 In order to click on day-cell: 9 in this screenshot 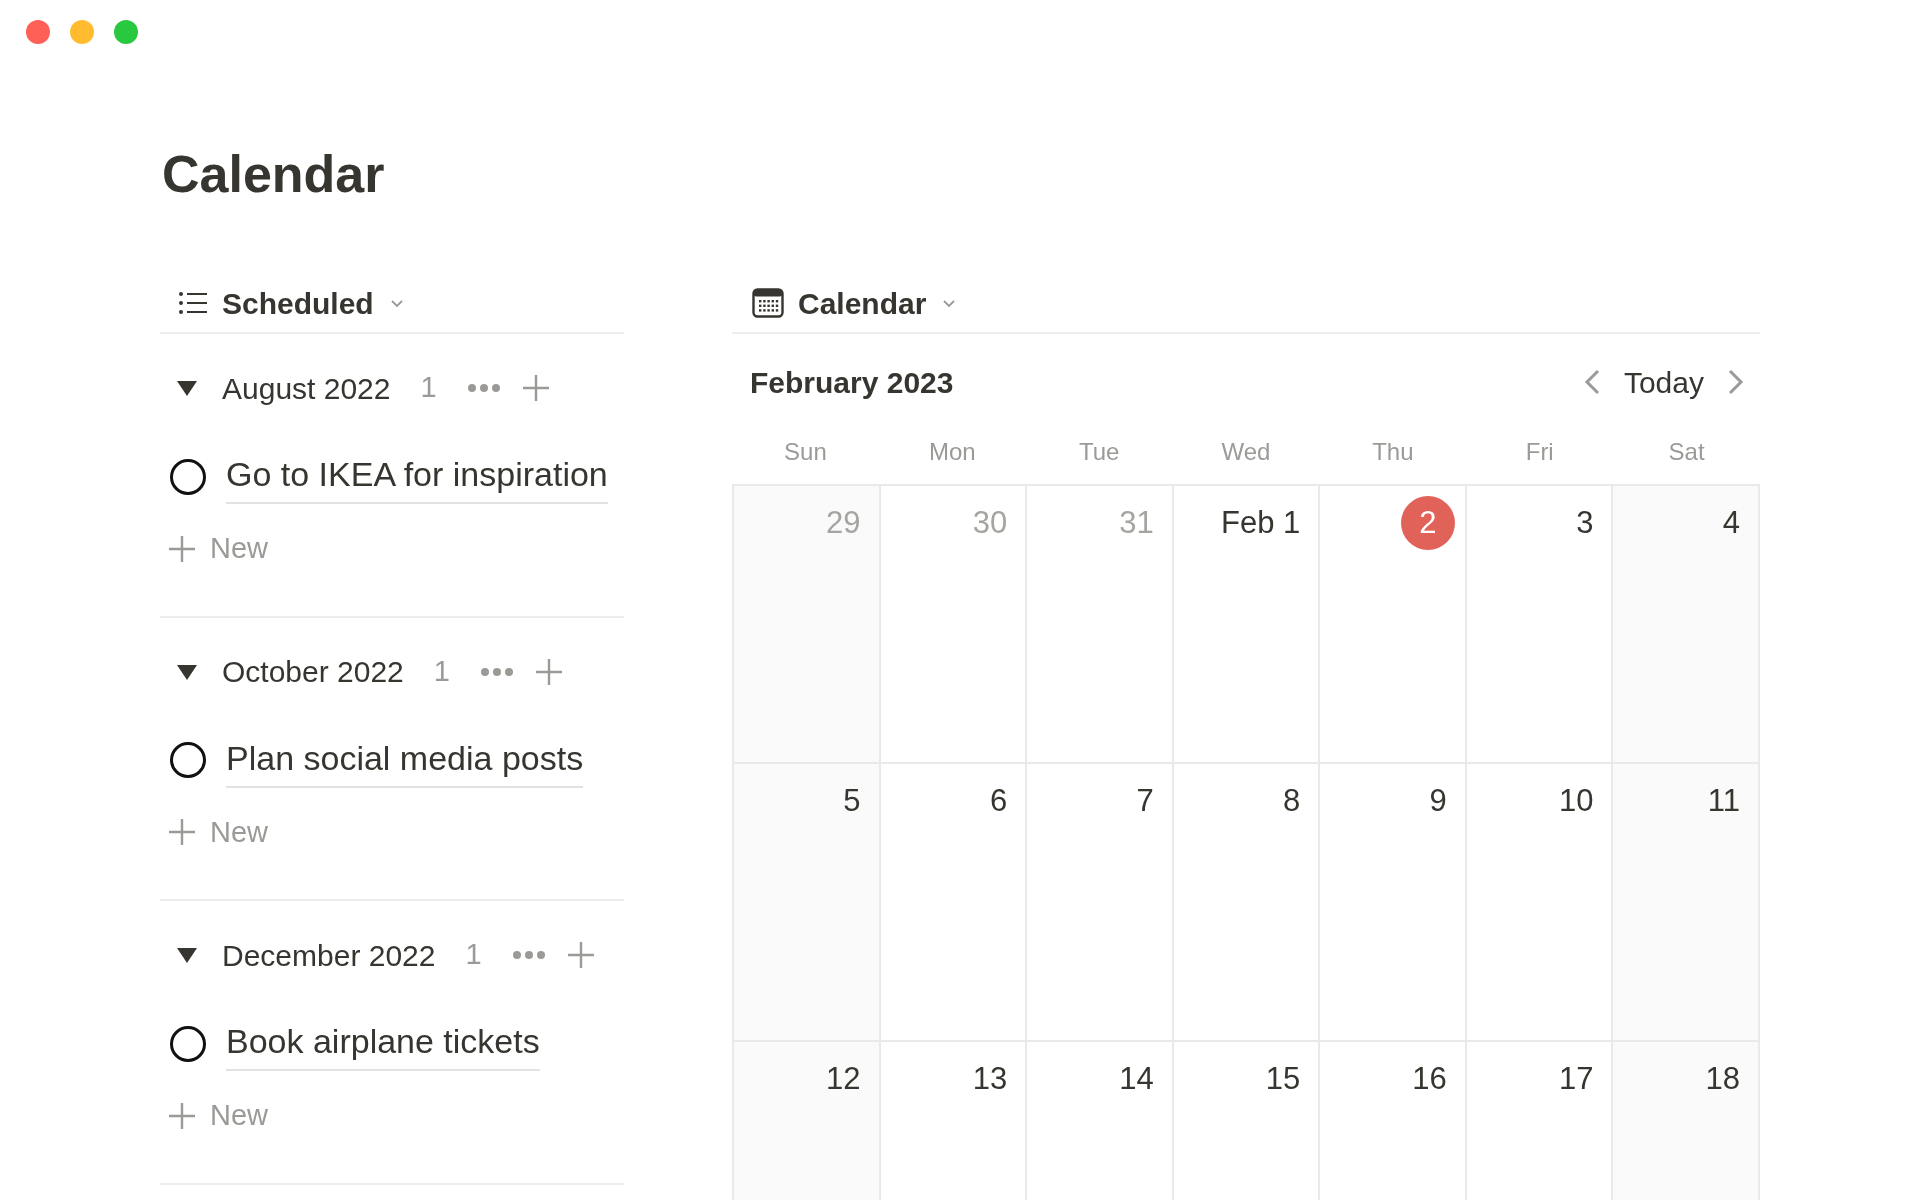, I will do `click(1393, 903)`.